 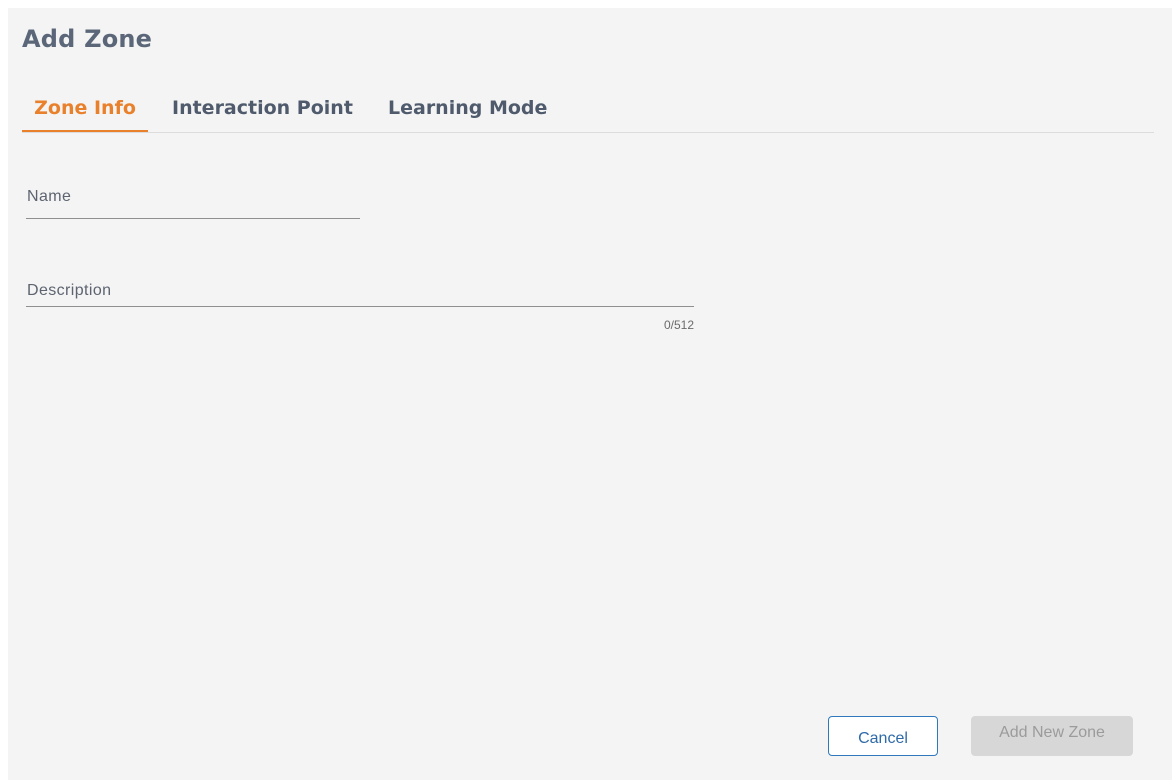 I want to click on name-field: Name, so click(x=193, y=203).